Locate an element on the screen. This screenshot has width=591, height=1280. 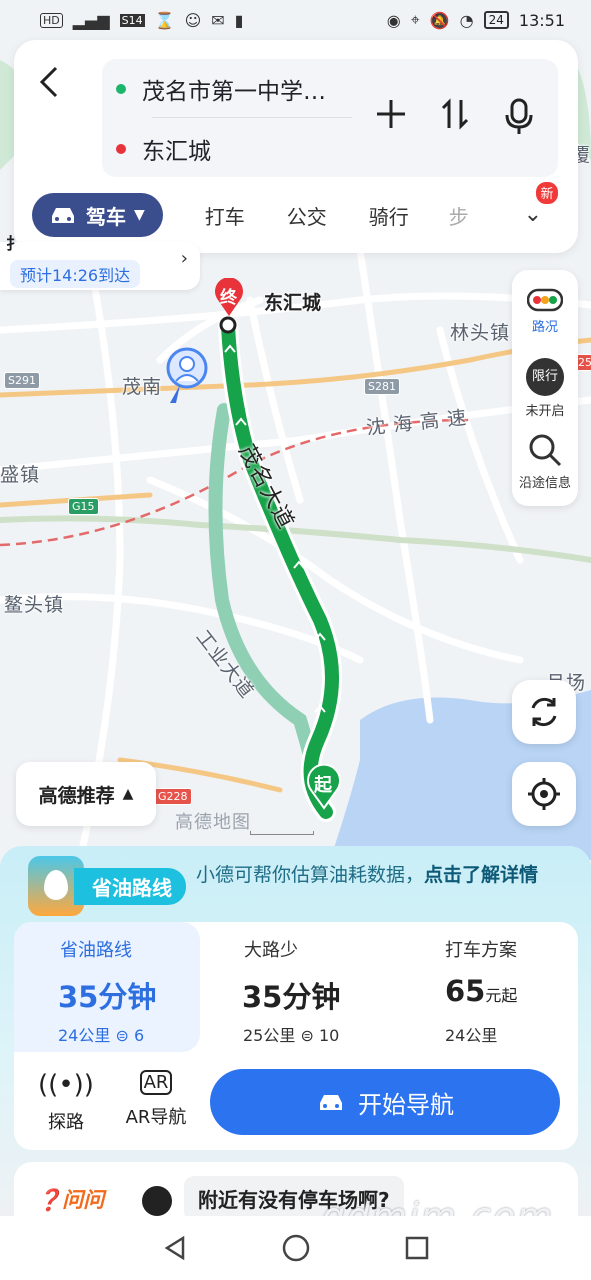
search-icon is located at coordinates (545, 450).